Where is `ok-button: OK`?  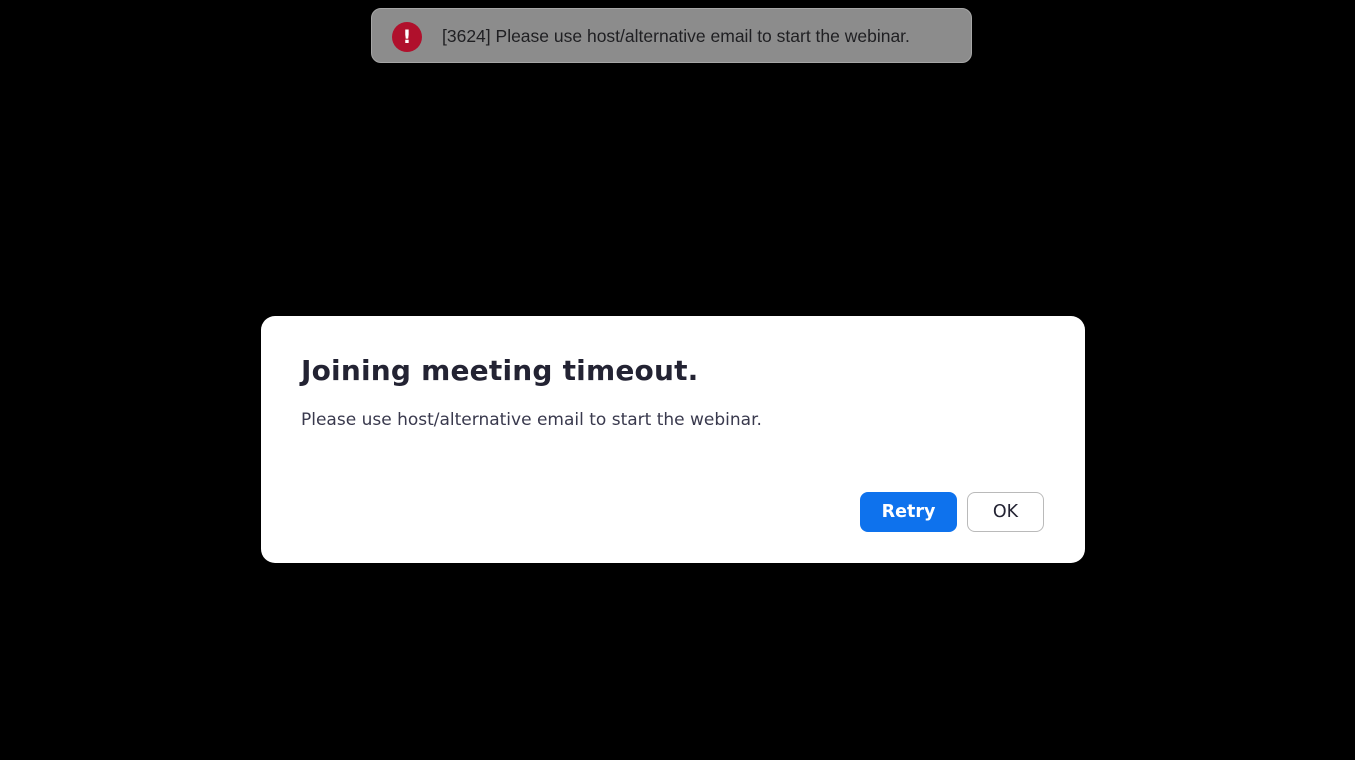
ok-button: OK is located at coordinates (1005, 512).